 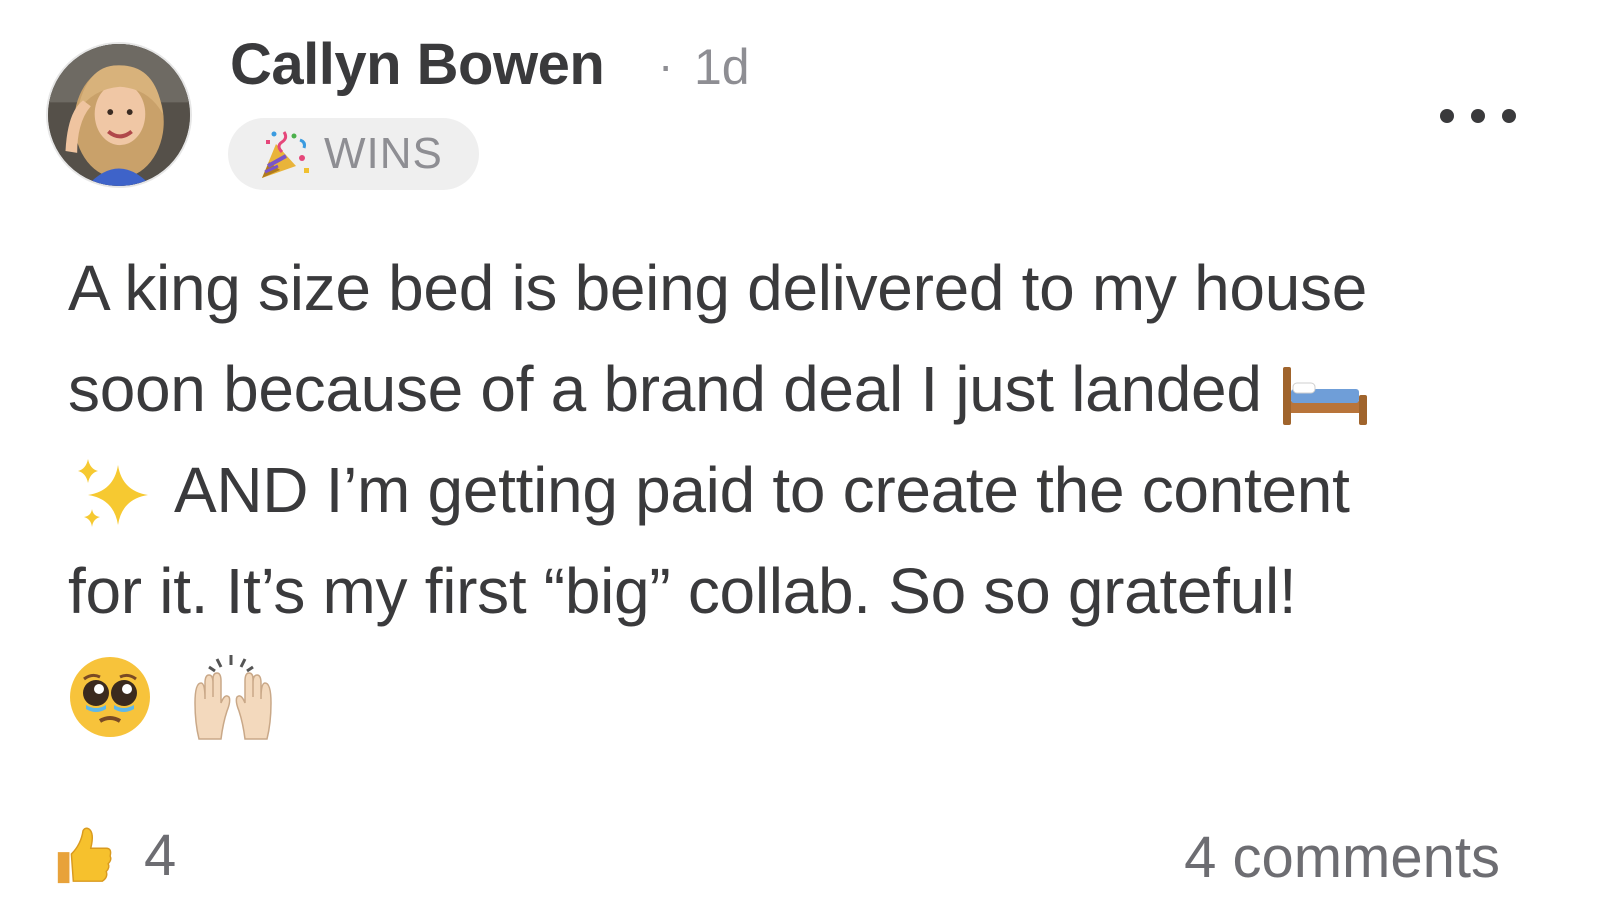 I want to click on bed-emoji, so click(x=1325, y=394).